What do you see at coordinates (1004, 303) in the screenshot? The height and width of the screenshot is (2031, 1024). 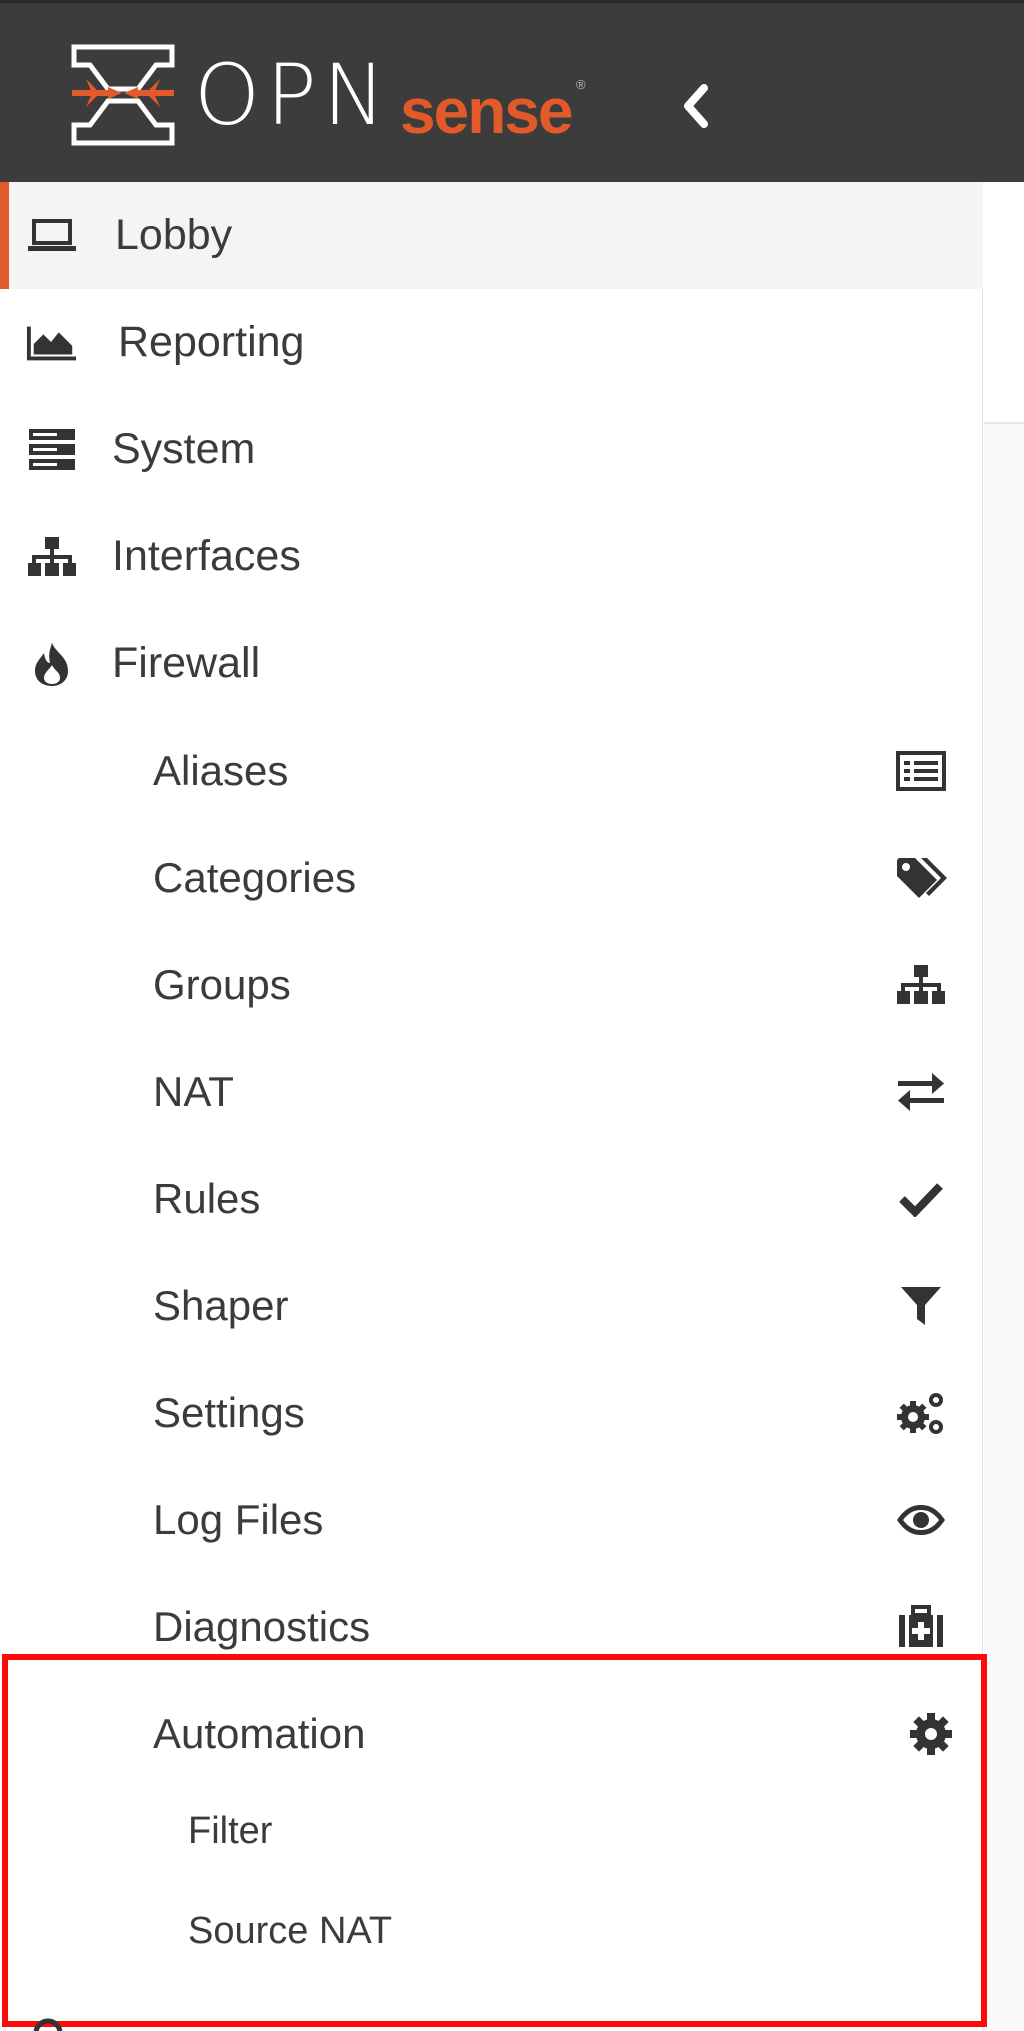 I see `content-header-strip` at bounding box center [1004, 303].